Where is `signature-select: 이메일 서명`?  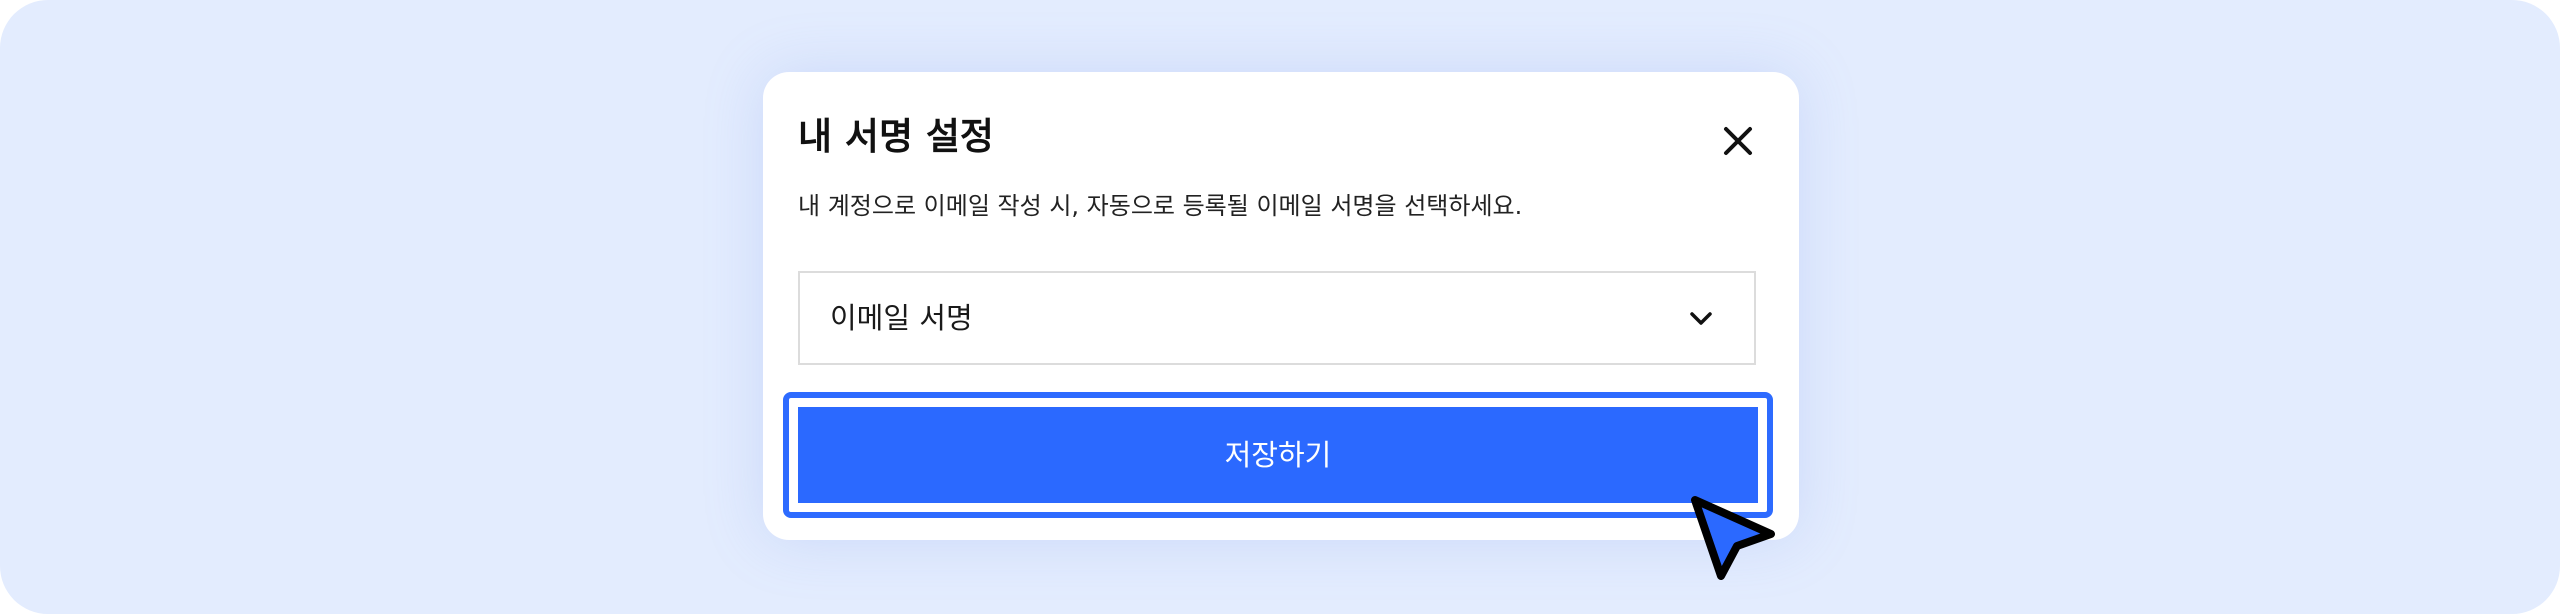 signature-select: 이메일 서명 is located at coordinates (1277, 318).